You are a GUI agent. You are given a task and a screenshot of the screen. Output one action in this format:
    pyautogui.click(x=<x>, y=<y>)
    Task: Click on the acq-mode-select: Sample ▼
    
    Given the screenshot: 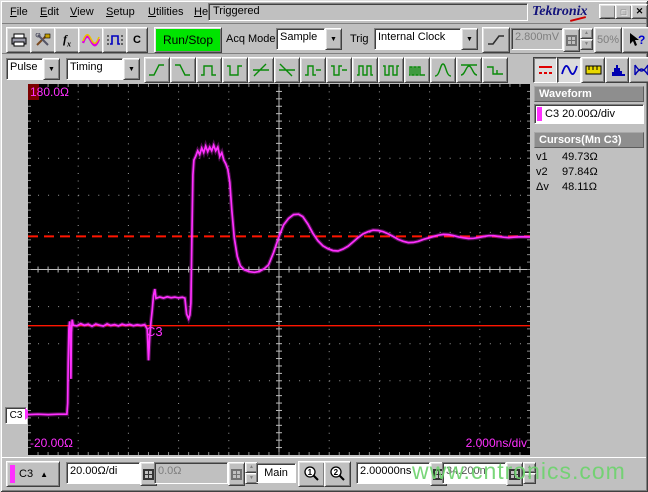 What is the action you would take?
    pyautogui.click(x=309, y=39)
    